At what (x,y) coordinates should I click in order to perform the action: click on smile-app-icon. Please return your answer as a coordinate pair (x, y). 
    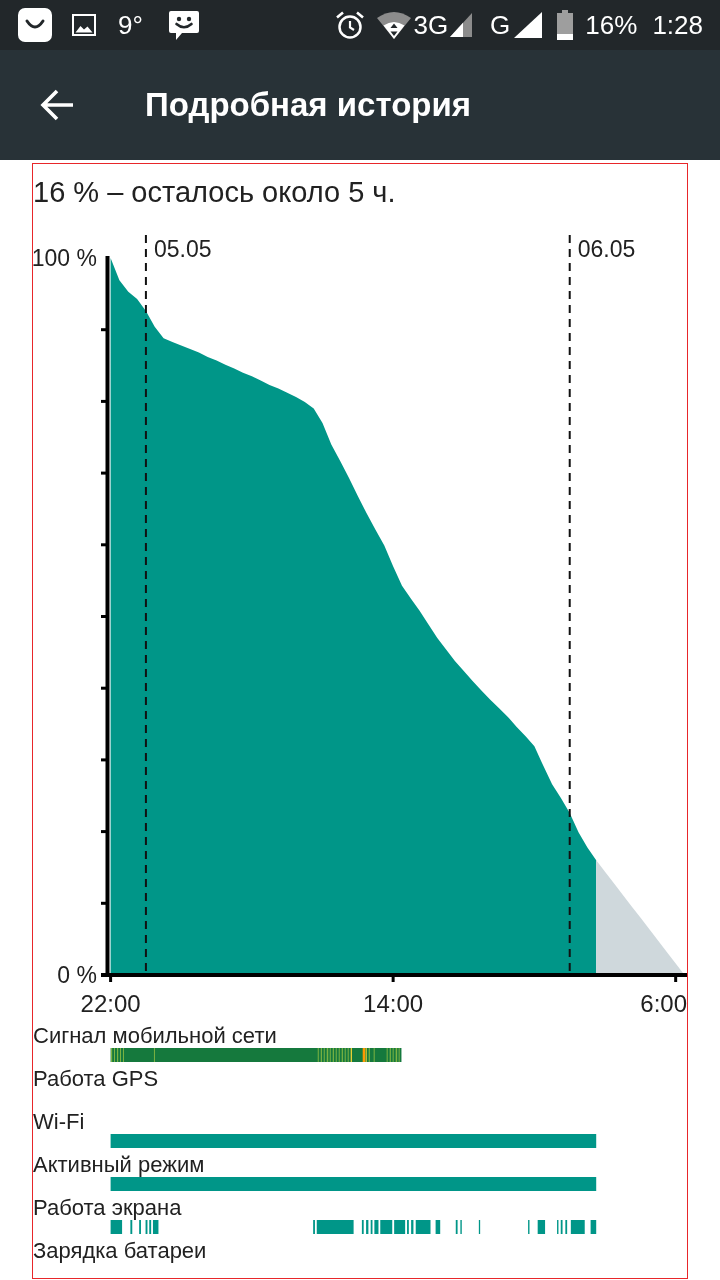
    Looking at the image, I should click on (35, 25).